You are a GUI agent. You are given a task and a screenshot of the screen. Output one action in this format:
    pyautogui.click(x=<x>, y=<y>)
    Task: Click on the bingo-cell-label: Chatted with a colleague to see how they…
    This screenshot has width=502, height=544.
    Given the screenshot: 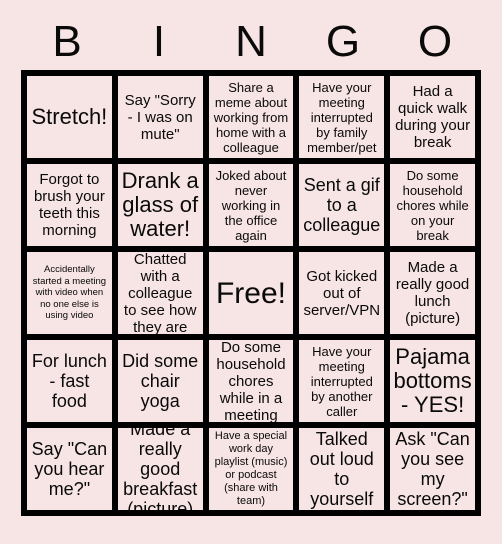 What is the action you would take?
    pyautogui.click(x=160, y=293)
    